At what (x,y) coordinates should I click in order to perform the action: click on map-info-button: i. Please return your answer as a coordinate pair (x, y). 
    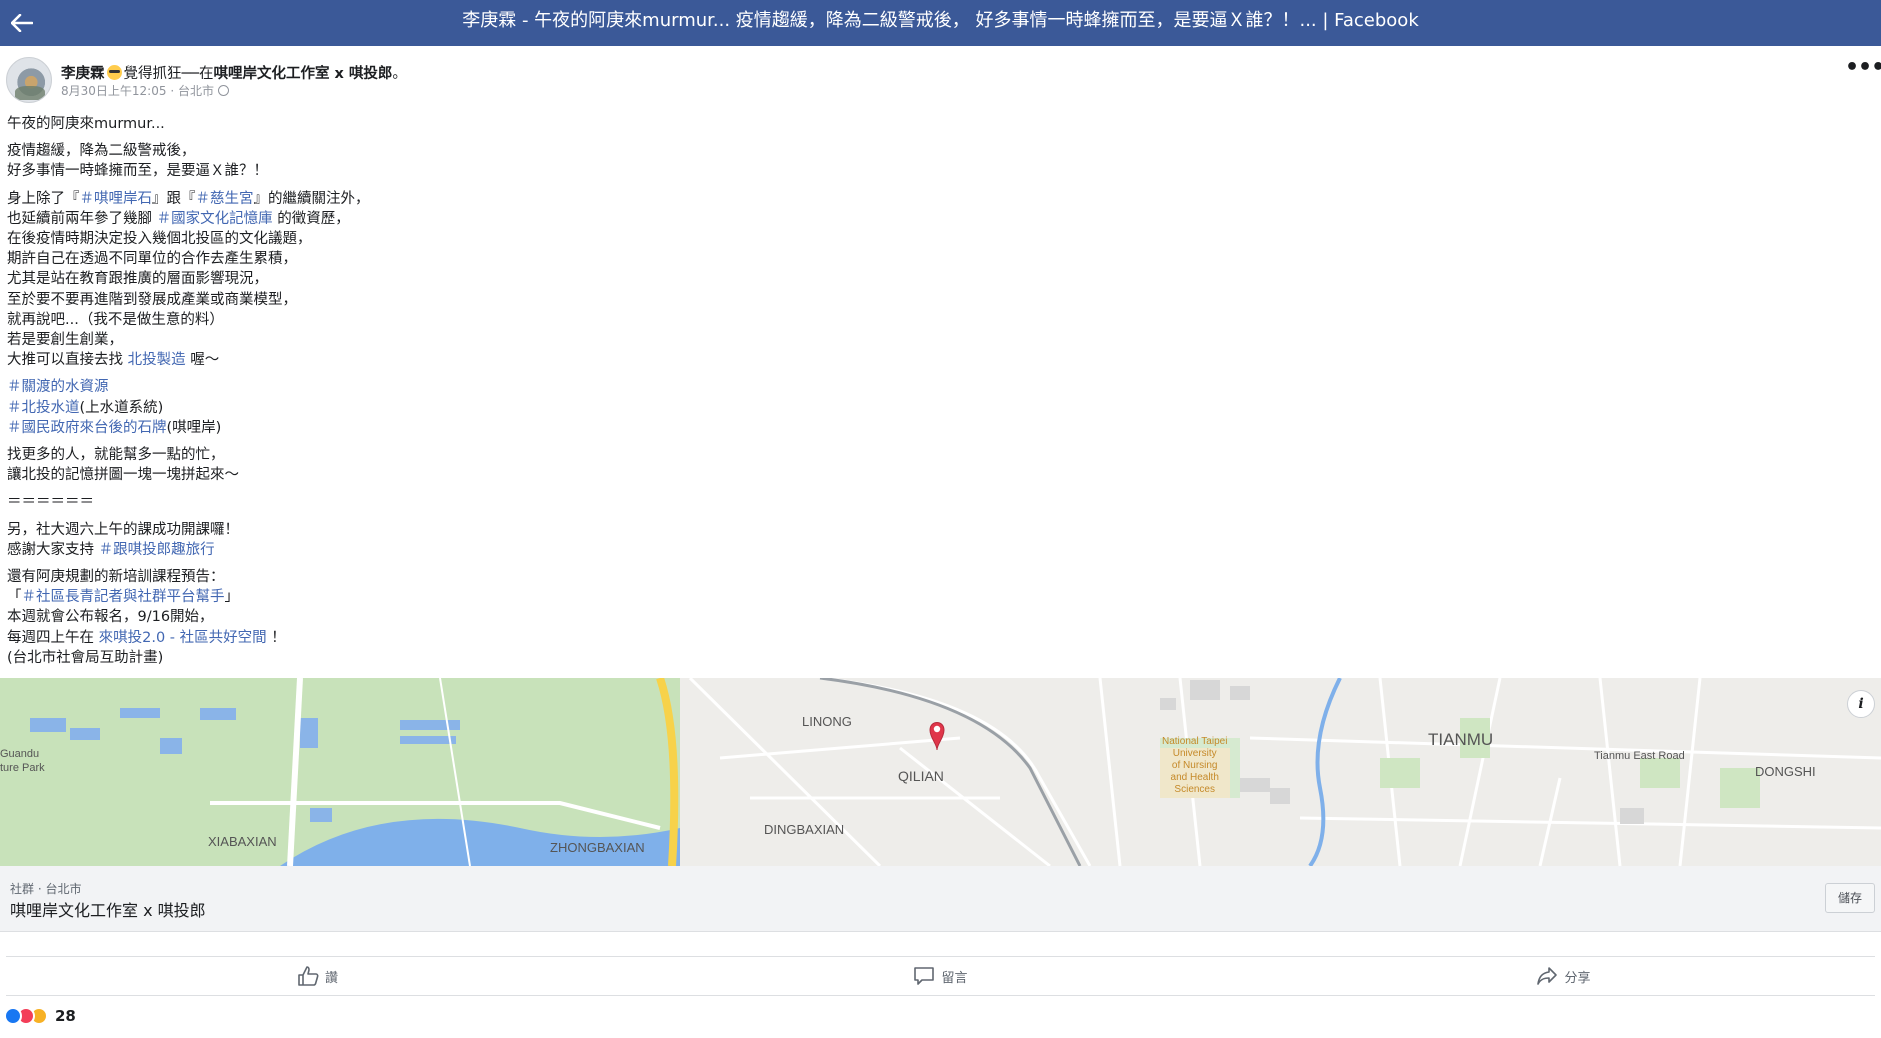
    Looking at the image, I should click on (1861, 704).